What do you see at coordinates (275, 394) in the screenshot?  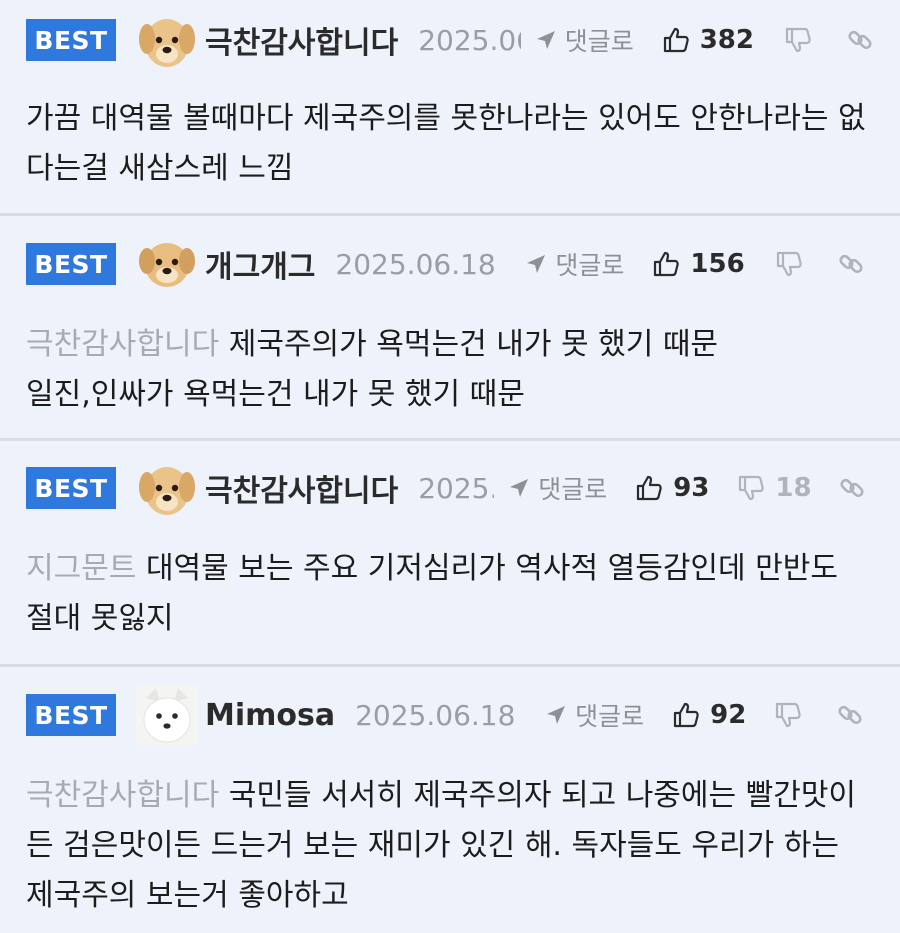 I see `comment-text-line2: 일진,인싸가 욕먹는건 내가 못 했기 때문` at bounding box center [275, 394].